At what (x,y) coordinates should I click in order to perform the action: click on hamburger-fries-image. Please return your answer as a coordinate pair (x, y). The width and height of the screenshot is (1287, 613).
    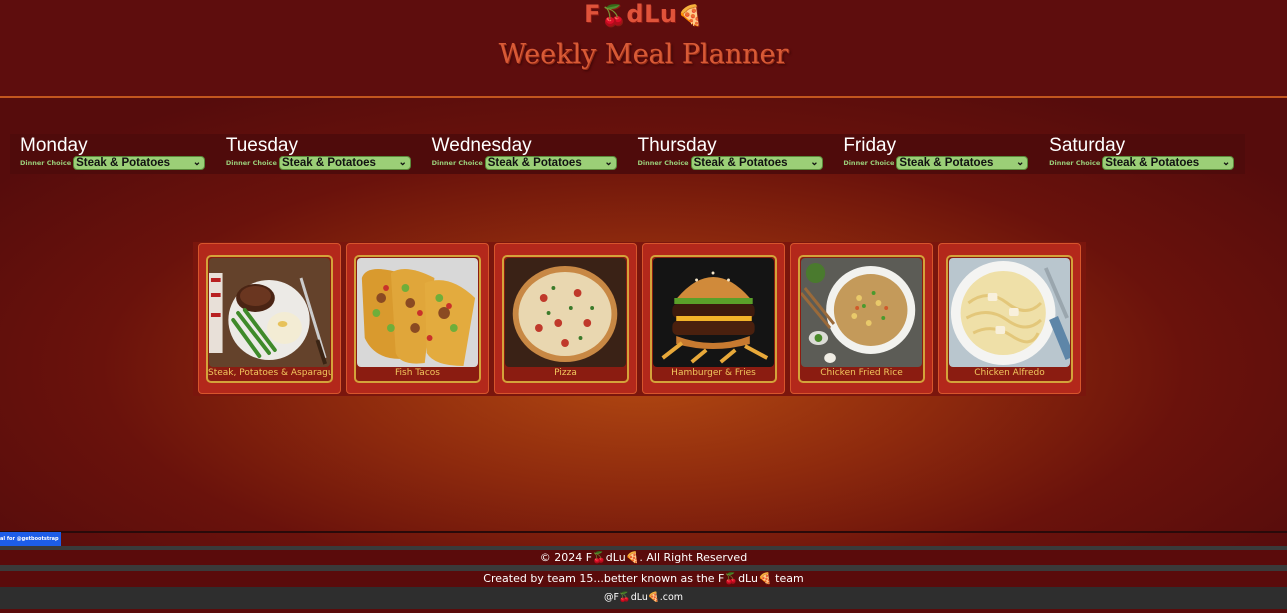
    Looking at the image, I should click on (713, 312).